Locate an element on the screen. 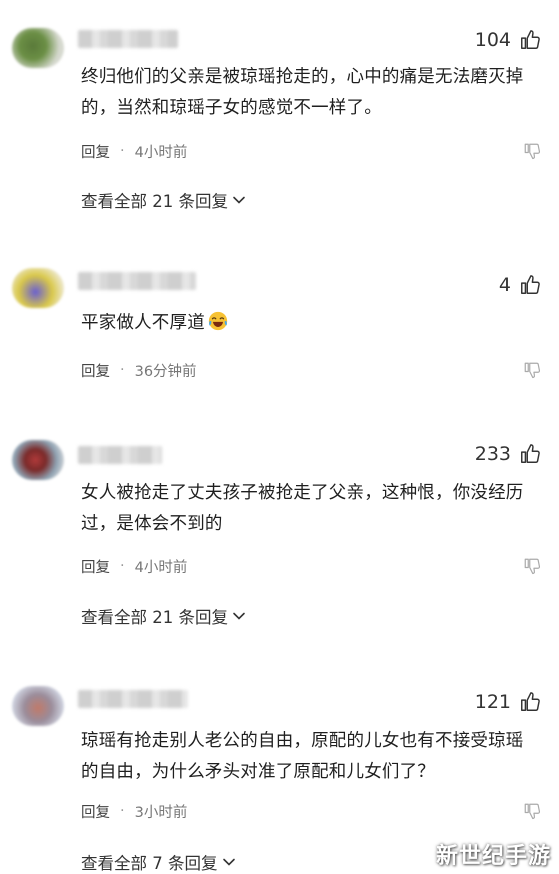 This screenshot has height=874, width=559. like-button: 4 is located at coordinates (520, 285).